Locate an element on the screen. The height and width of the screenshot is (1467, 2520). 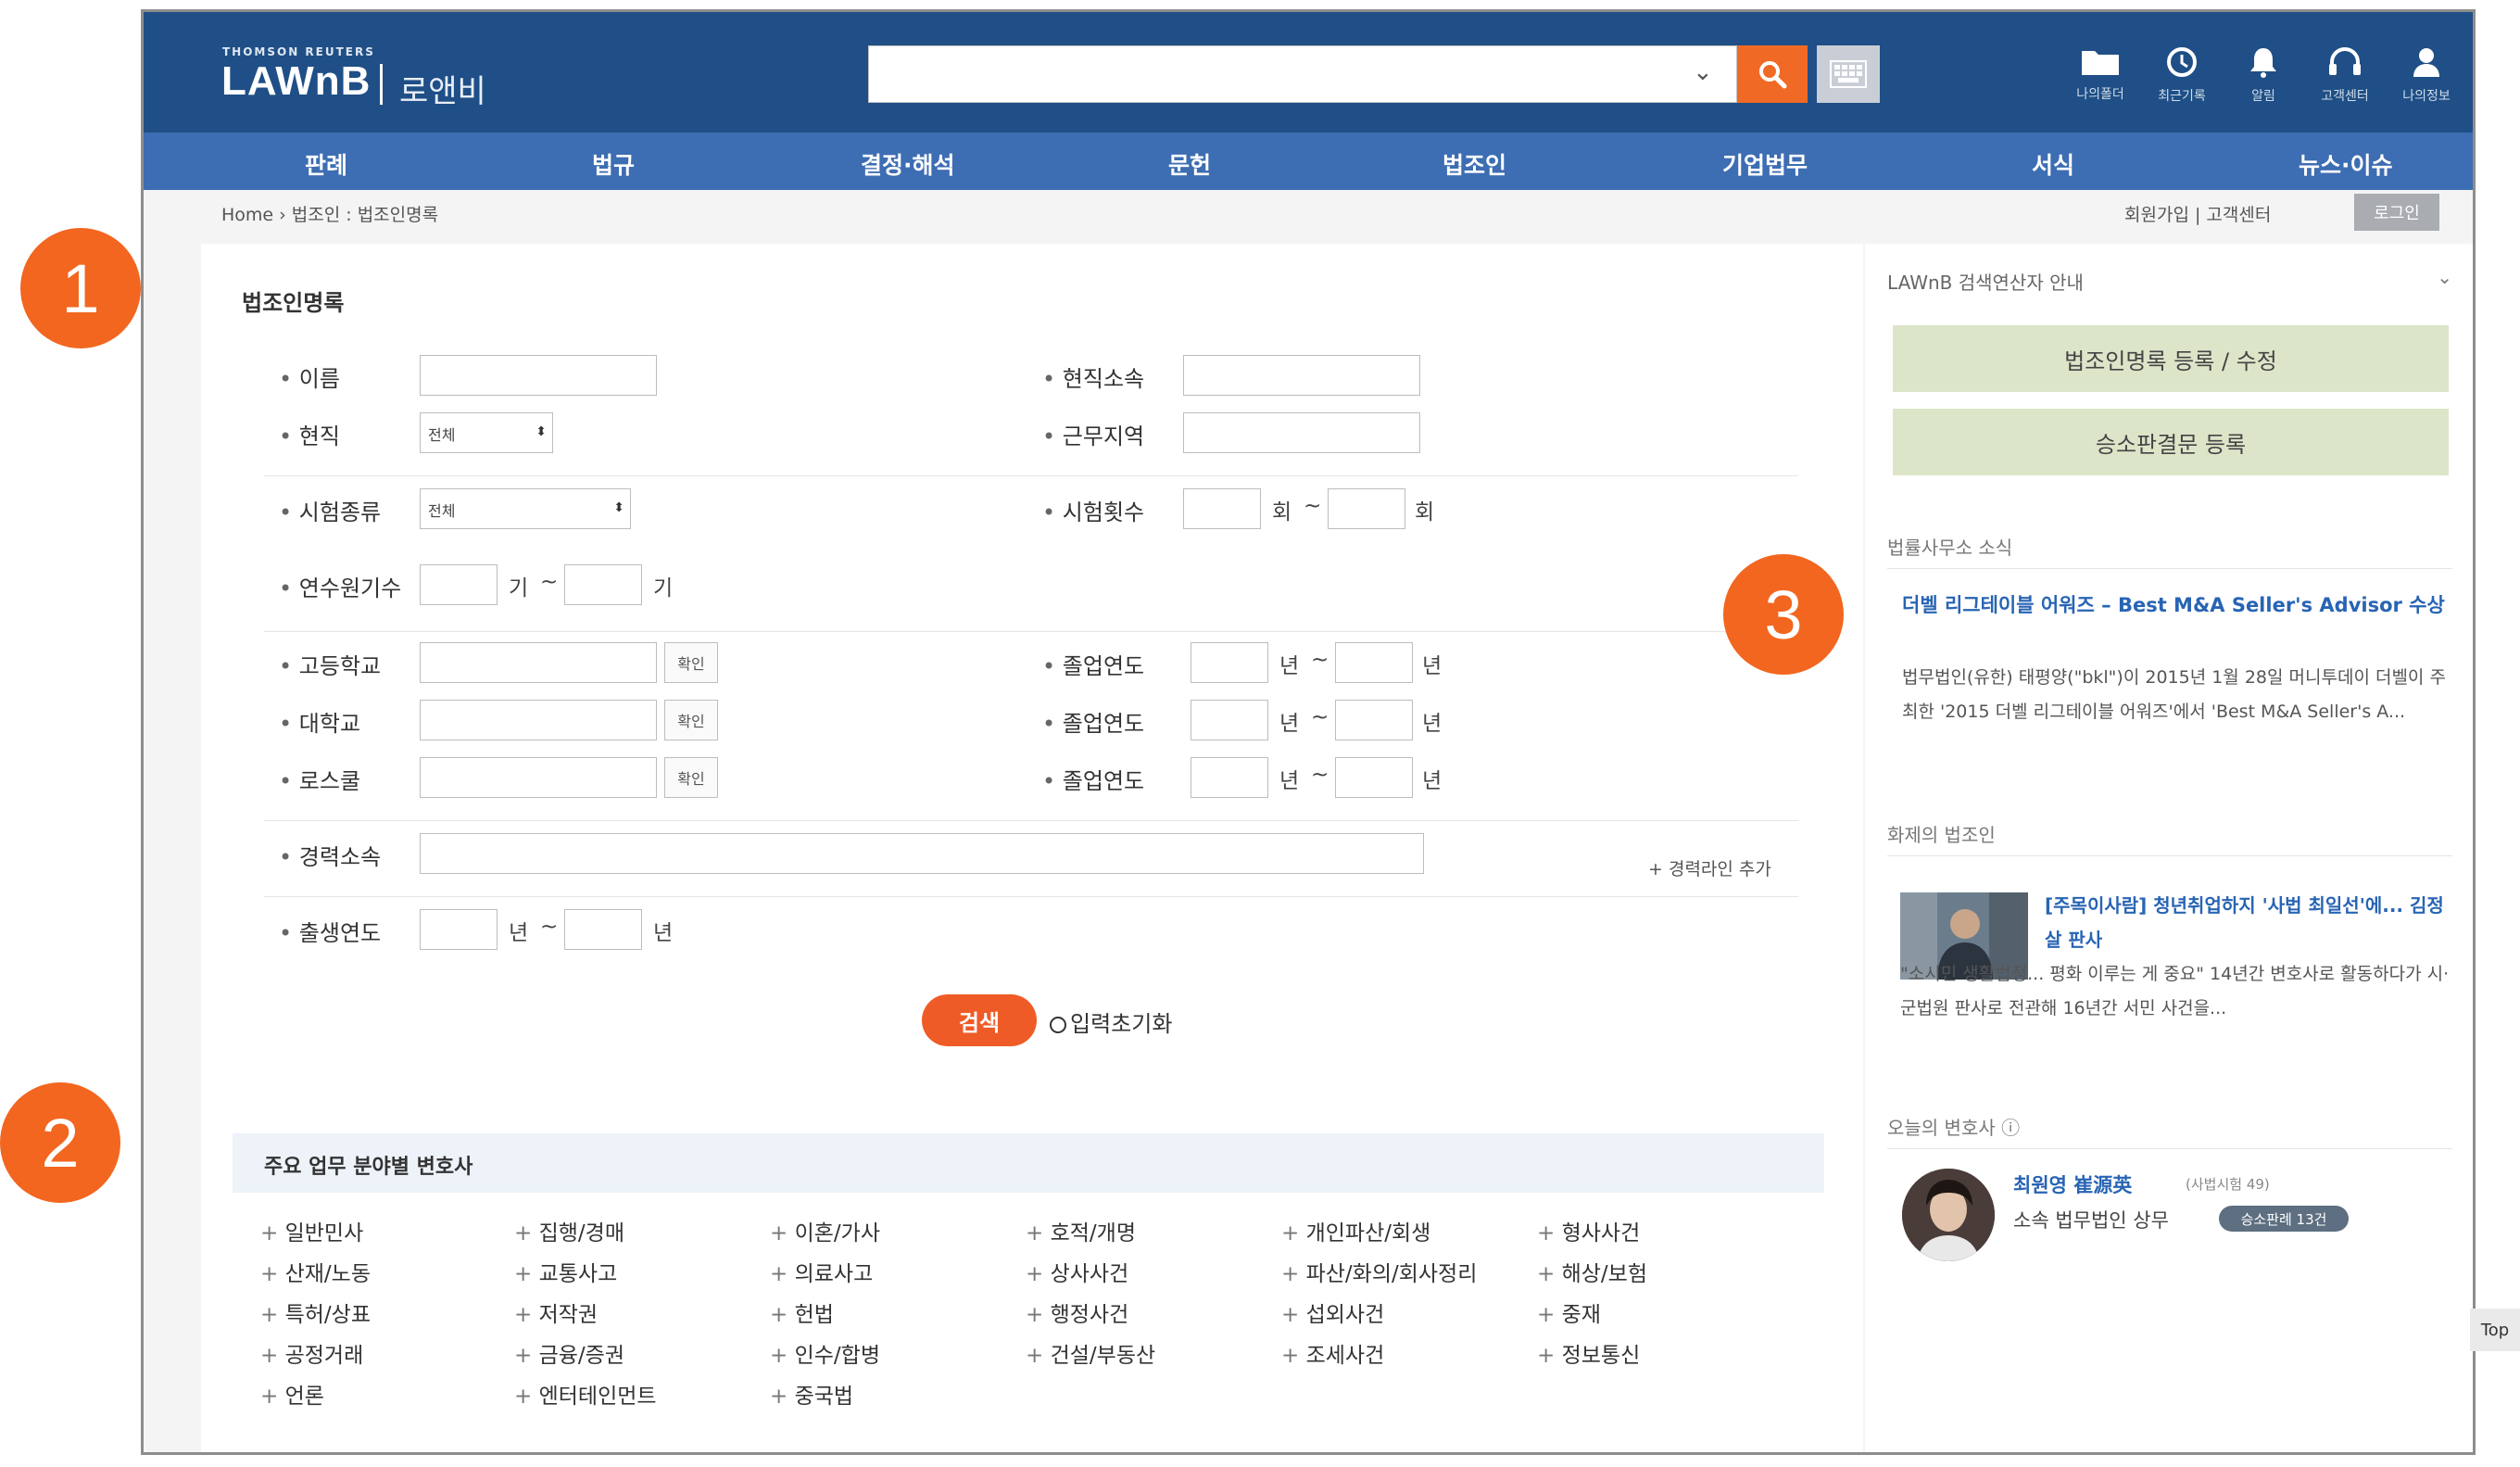
marker-2: 2 is located at coordinates (60, 1142).